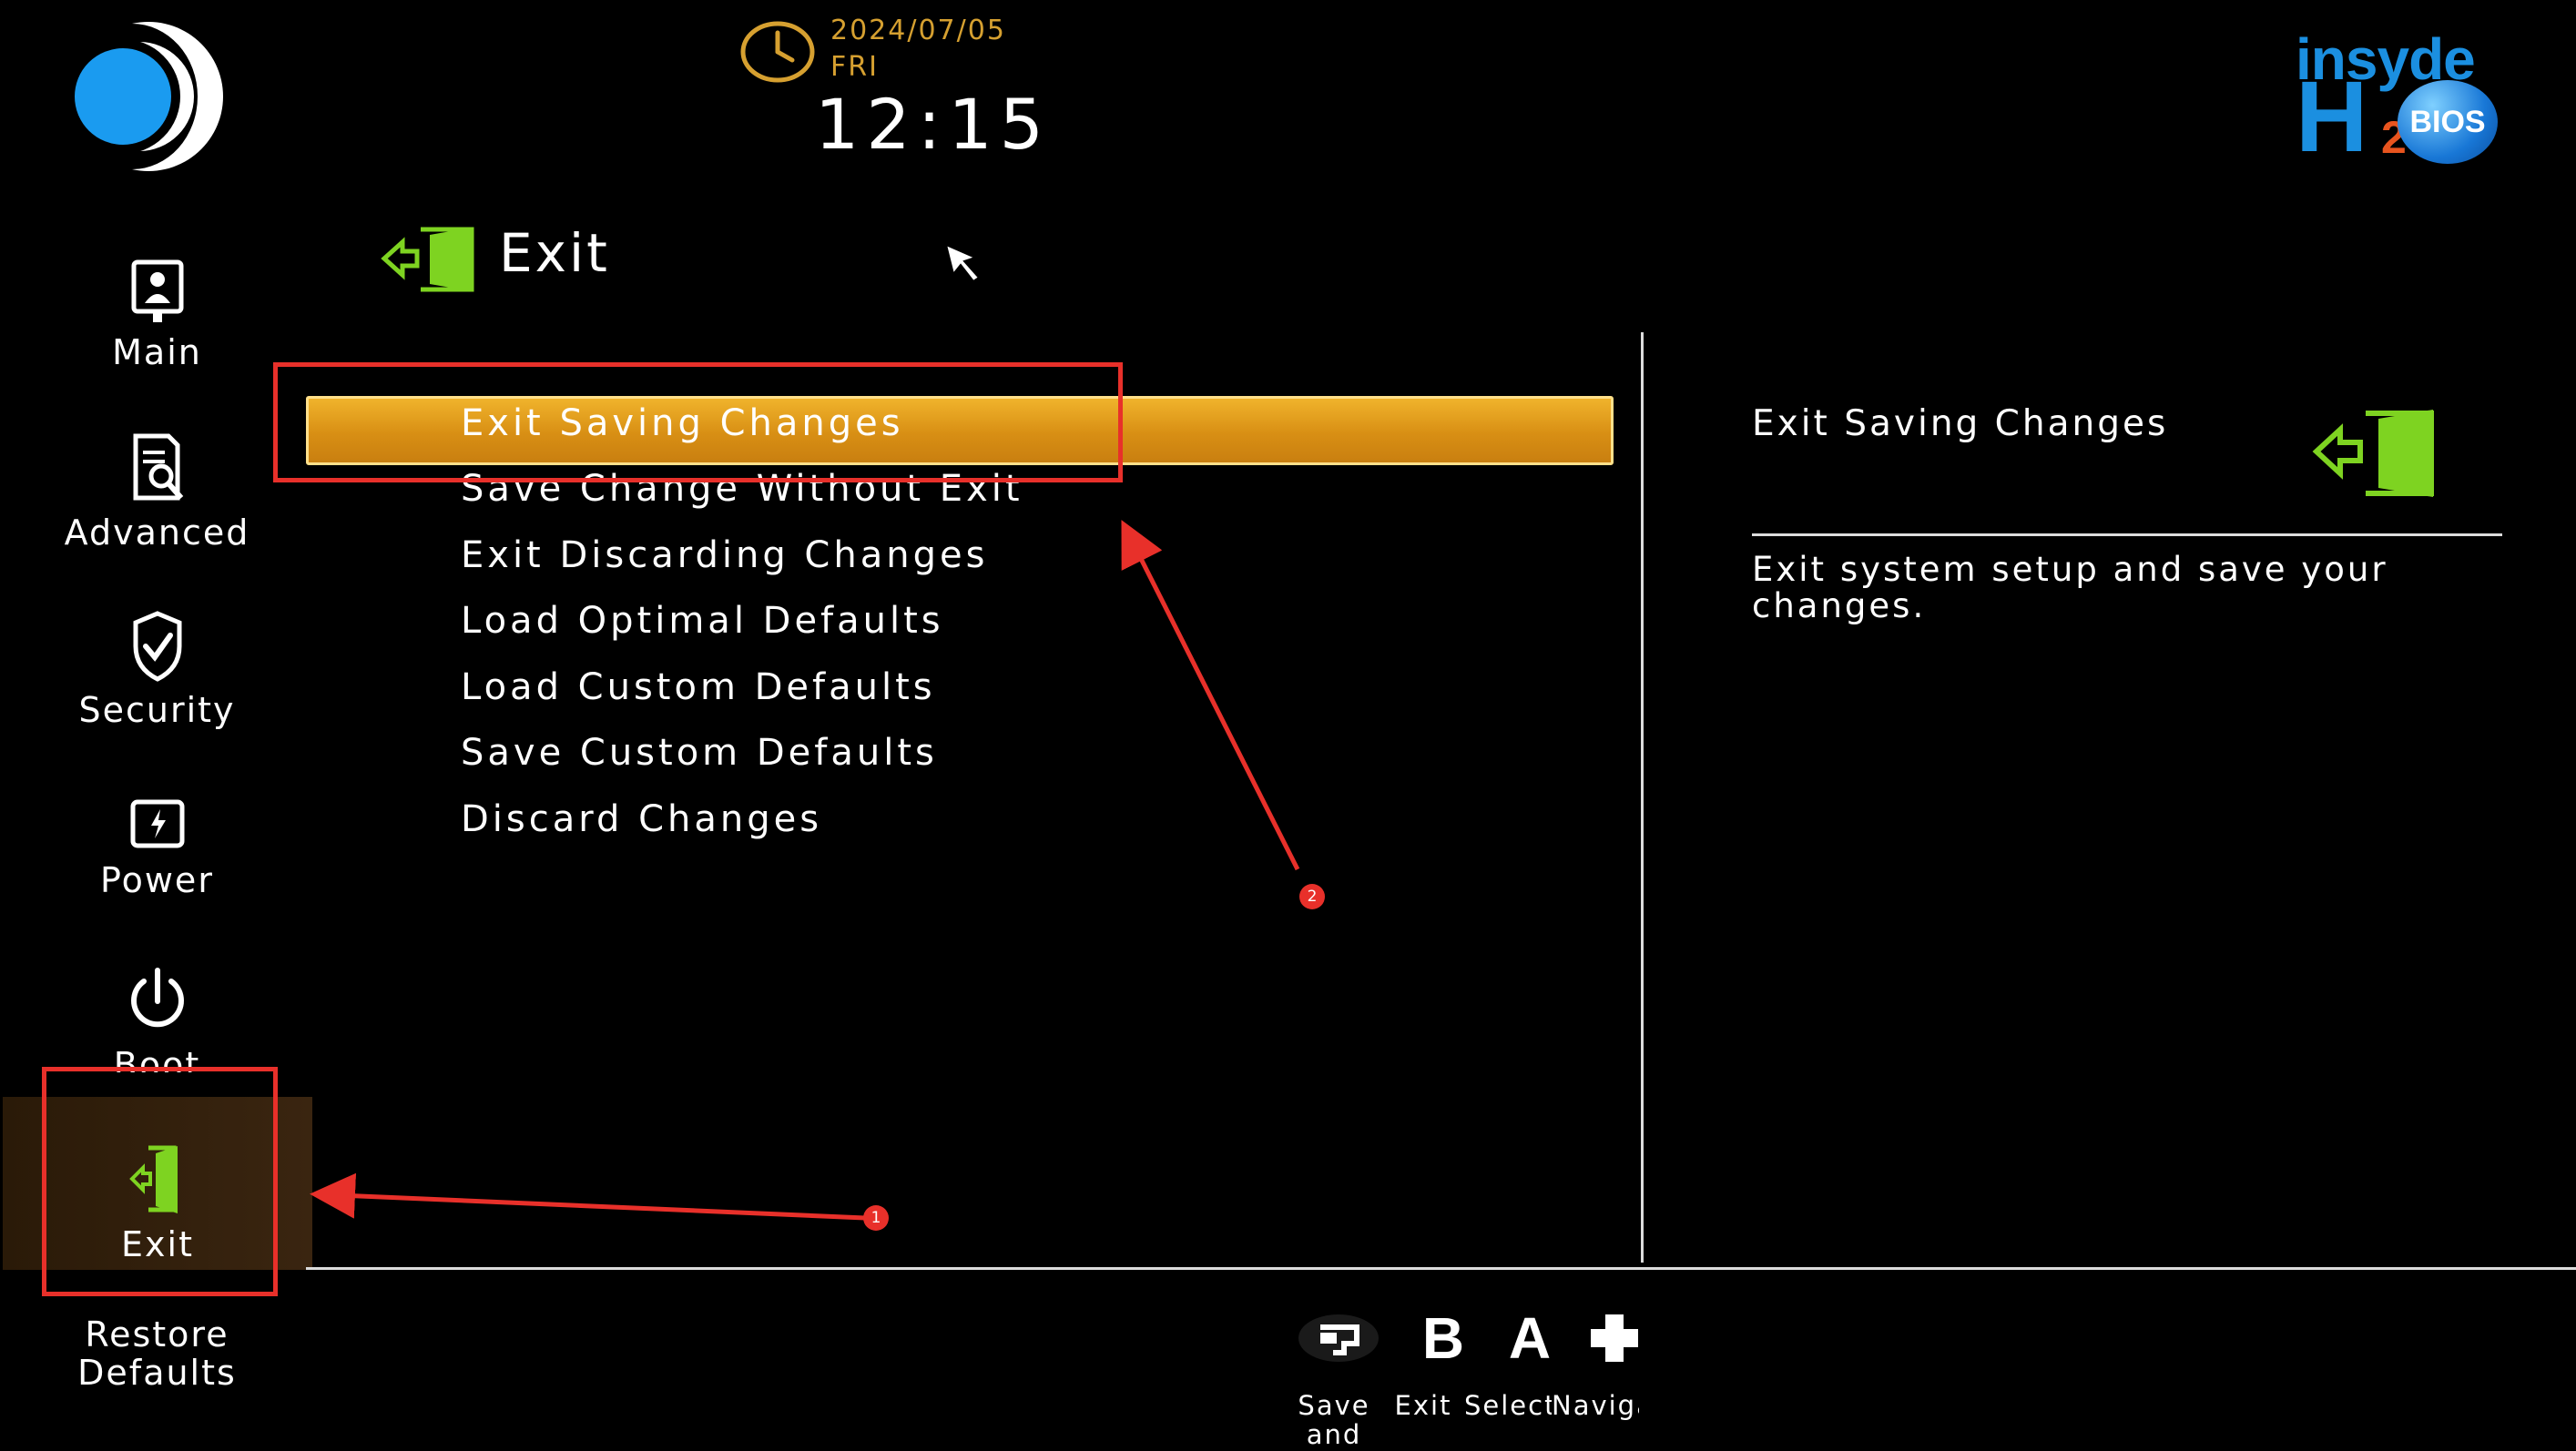 This screenshot has width=2576, height=1451. I want to click on key-a-glyph: A, so click(1530, 1338).